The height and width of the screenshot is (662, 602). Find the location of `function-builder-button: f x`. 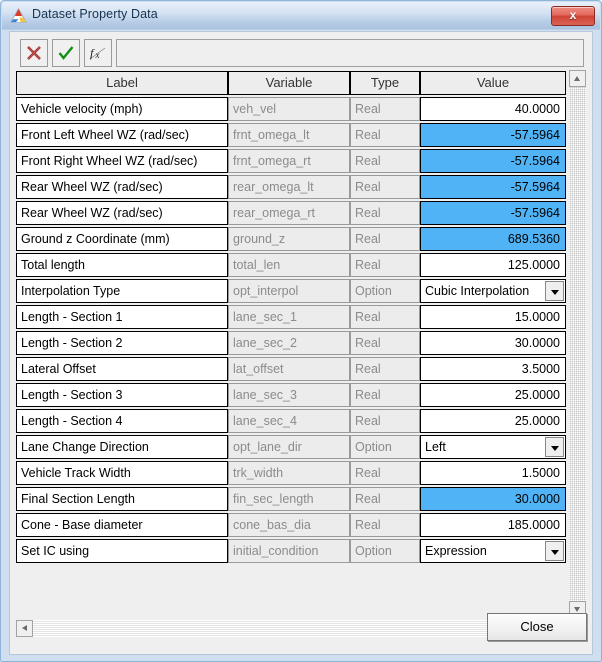

function-builder-button: f x is located at coordinates (98, 53).